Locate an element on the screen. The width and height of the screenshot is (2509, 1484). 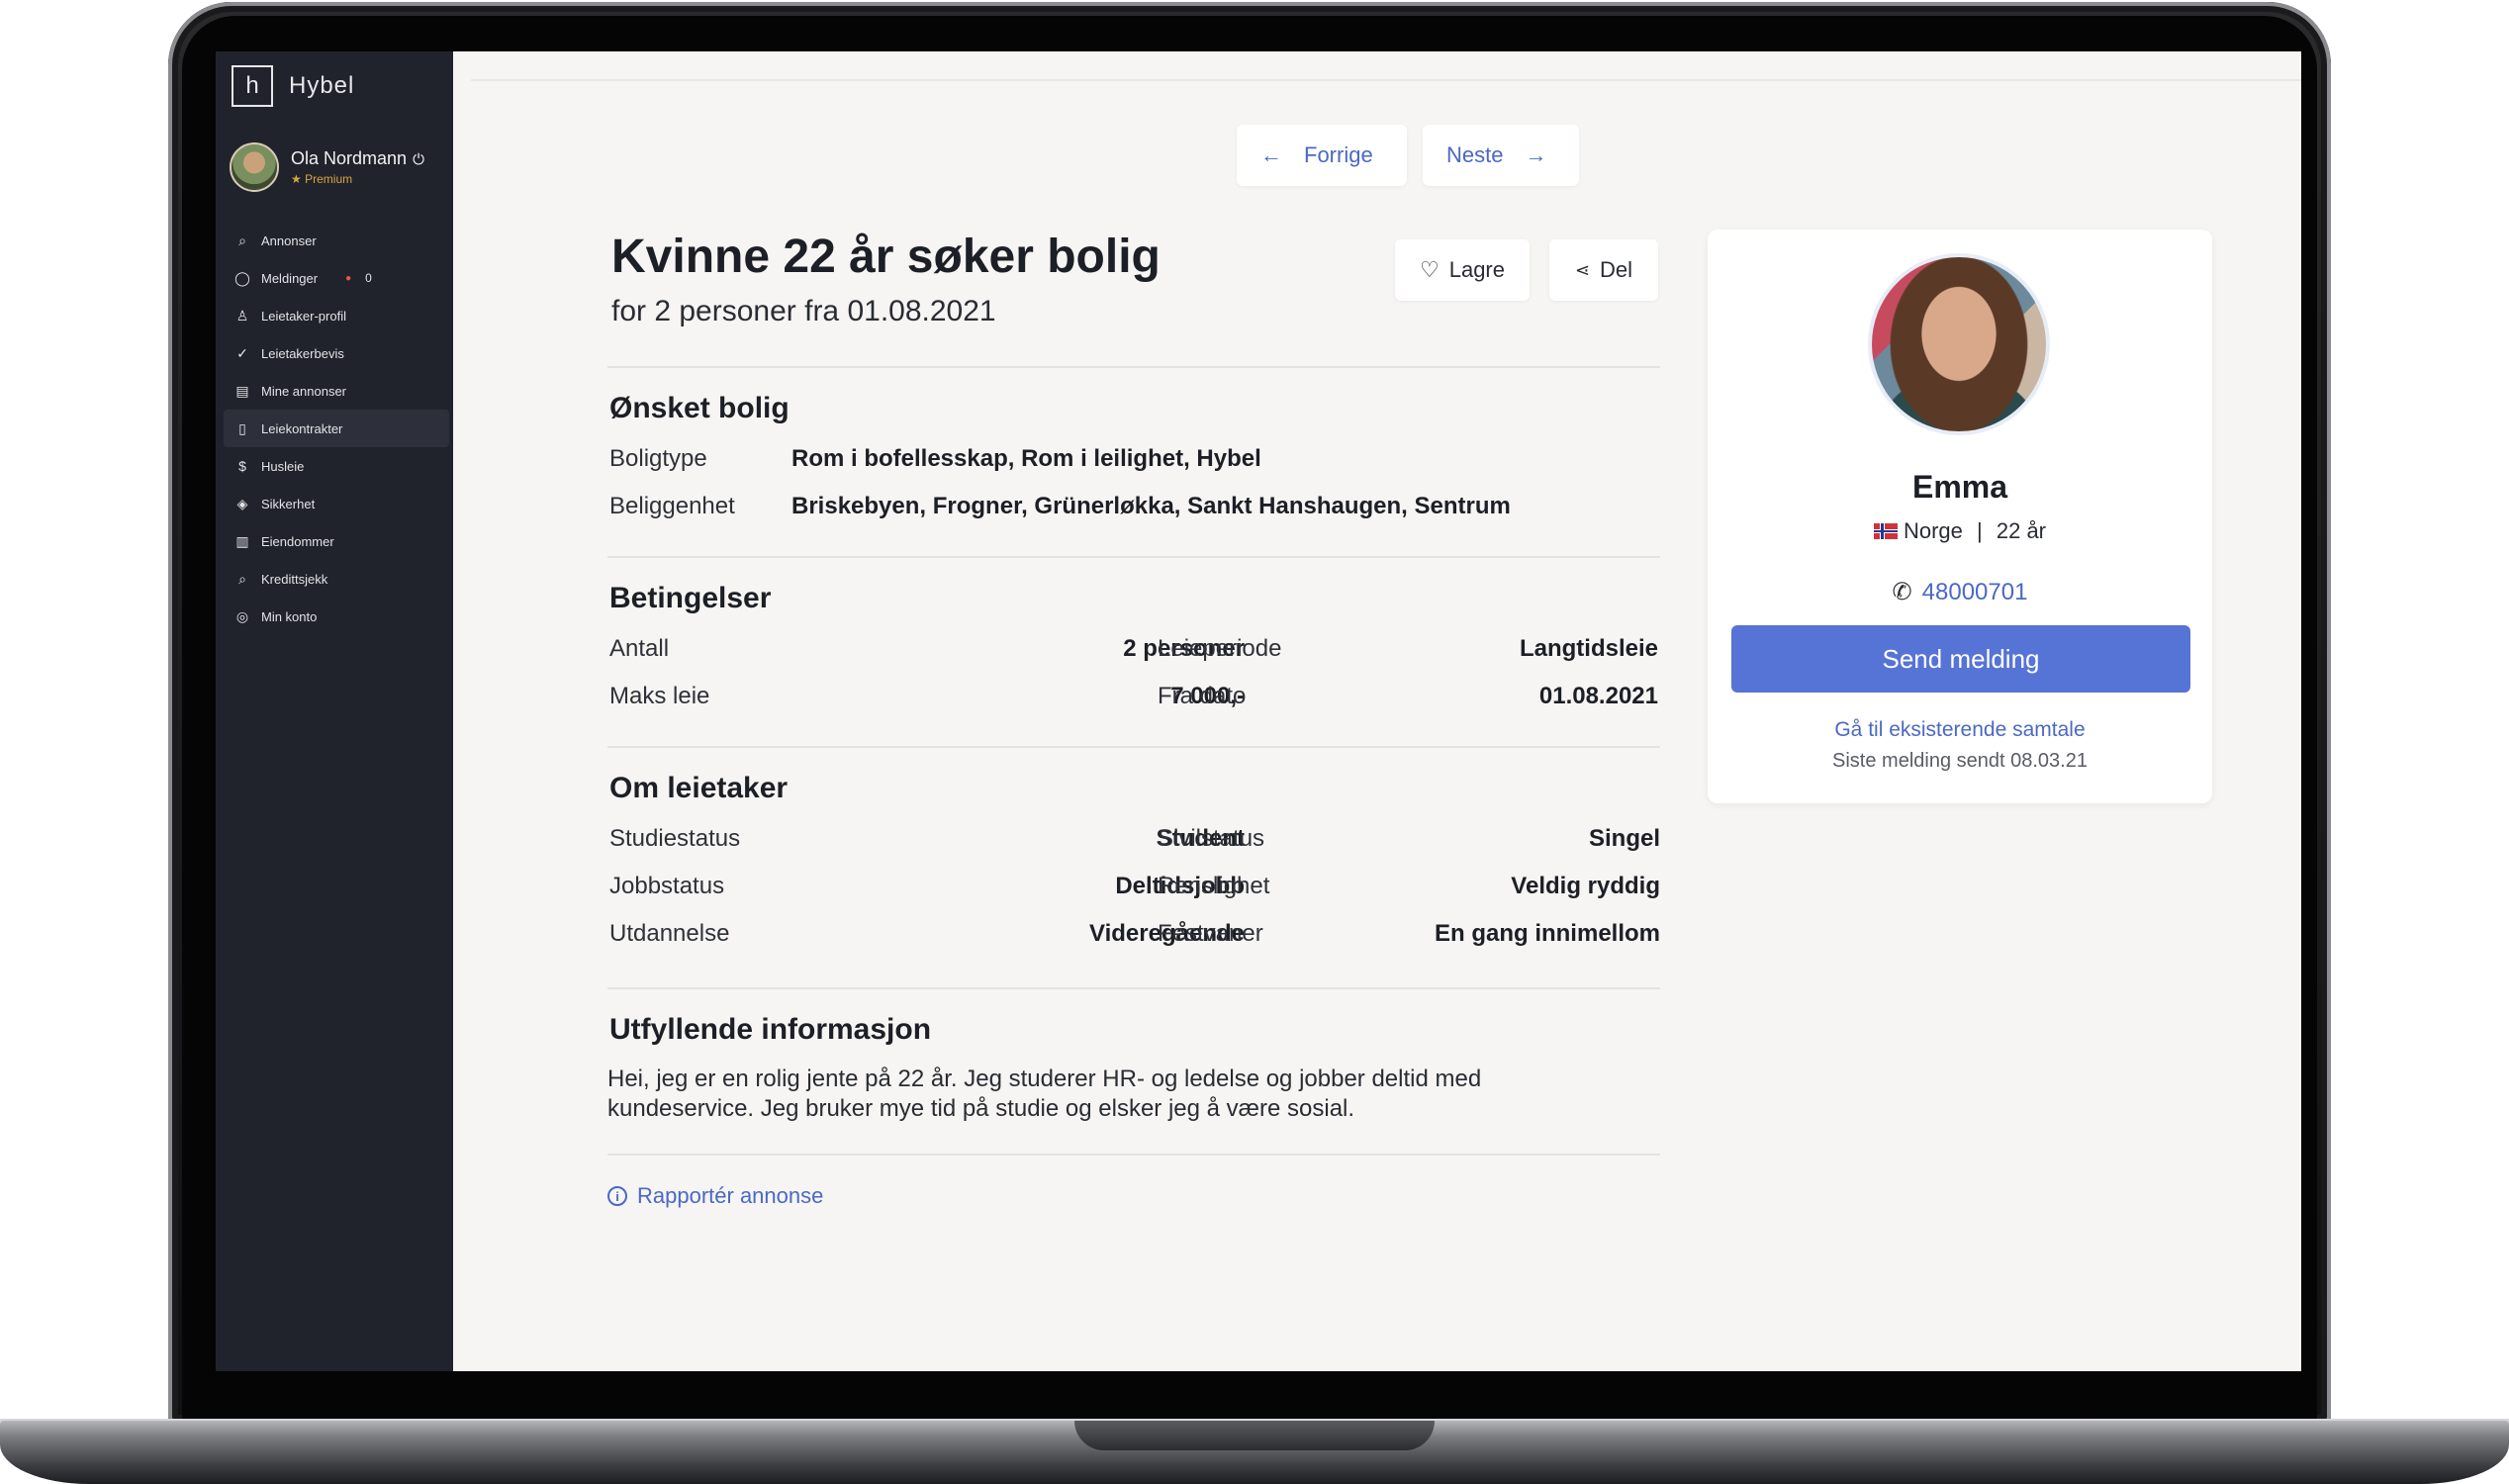
tenant-value: Veldig ryddig is located at coordinates (1585, 886).